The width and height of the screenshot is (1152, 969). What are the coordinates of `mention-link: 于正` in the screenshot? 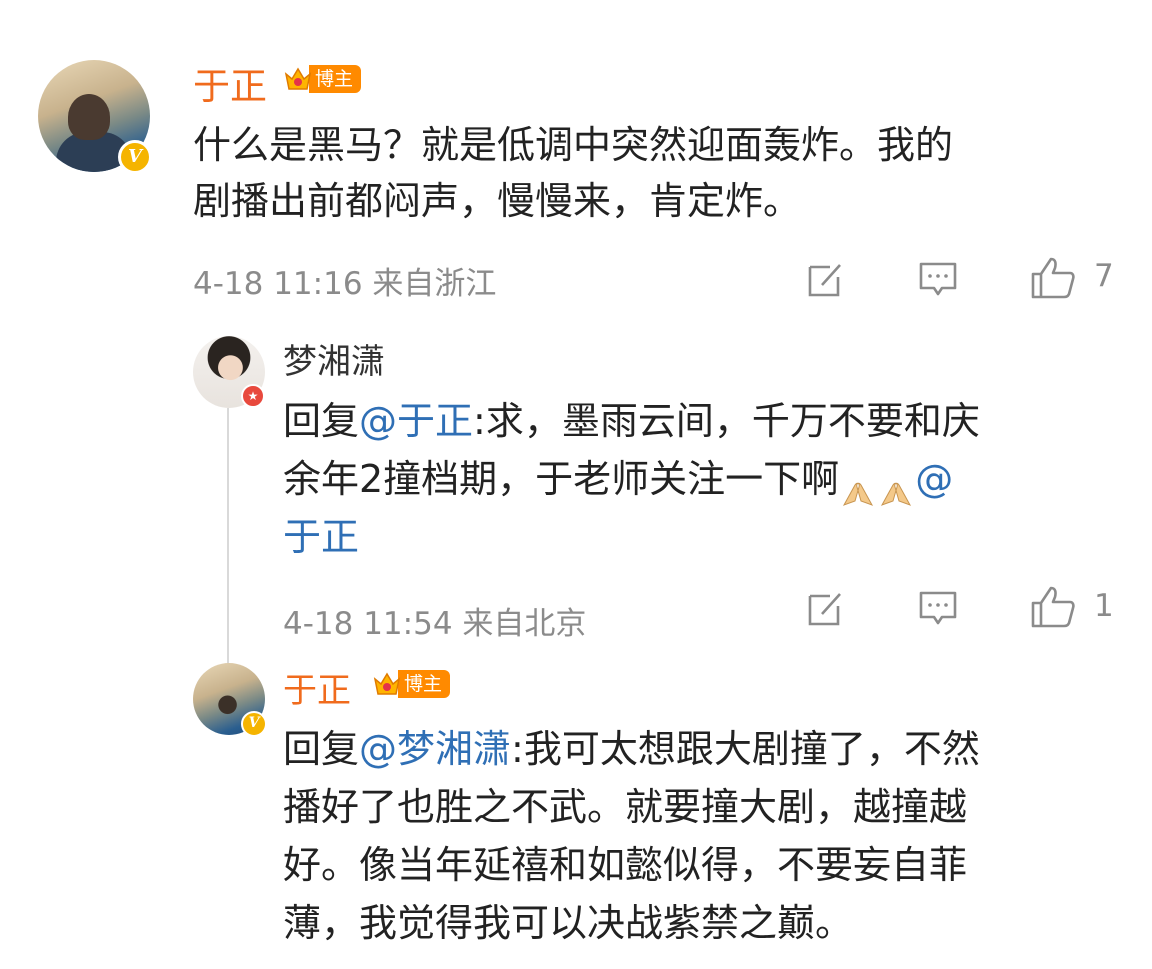 It's located at (321, 537).